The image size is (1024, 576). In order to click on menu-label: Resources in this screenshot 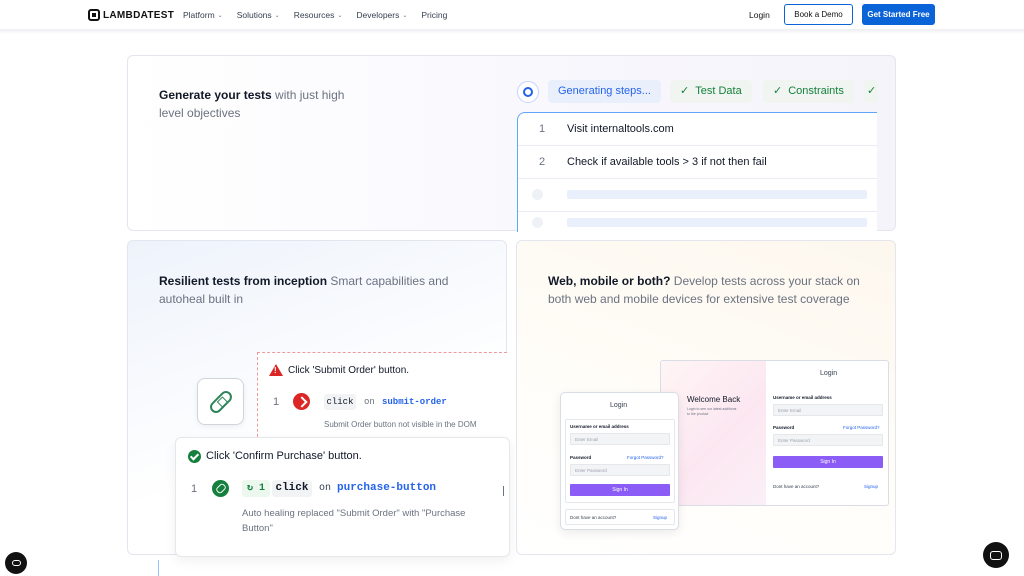, I will do `click(314, 15)`.